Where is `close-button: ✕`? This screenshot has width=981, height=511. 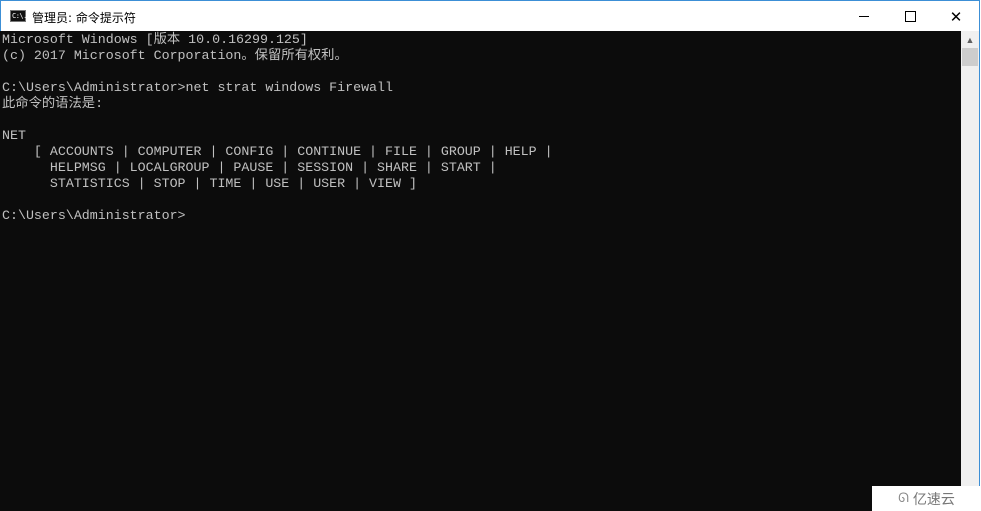 close-button: ✕ is located at coordinates (956, 16).